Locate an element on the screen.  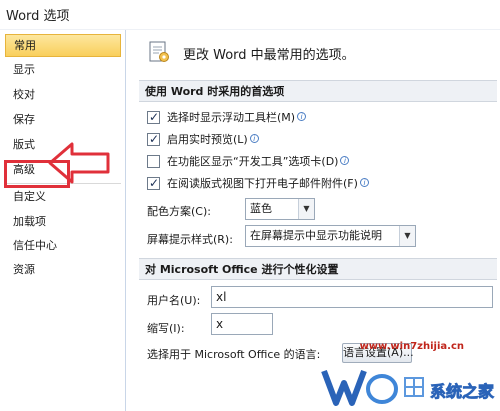
title-bar: Word 选项 is located at coordinates (250, 15).